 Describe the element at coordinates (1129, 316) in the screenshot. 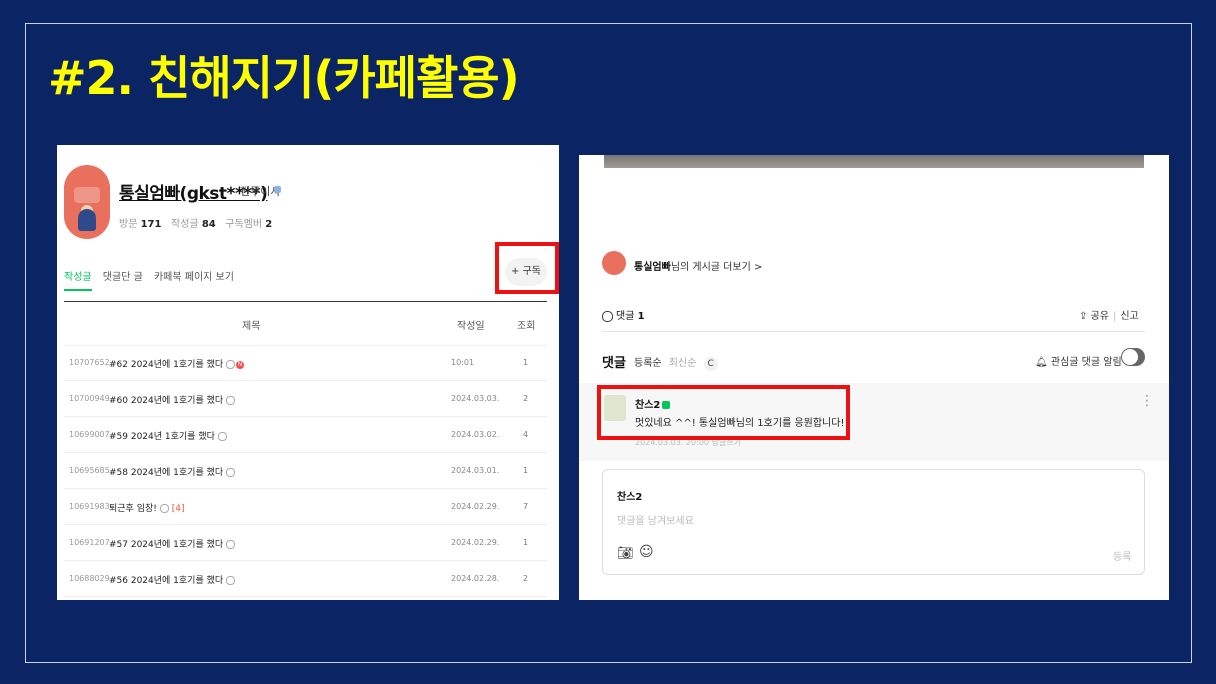

I see `report-button: 신고` at that location.